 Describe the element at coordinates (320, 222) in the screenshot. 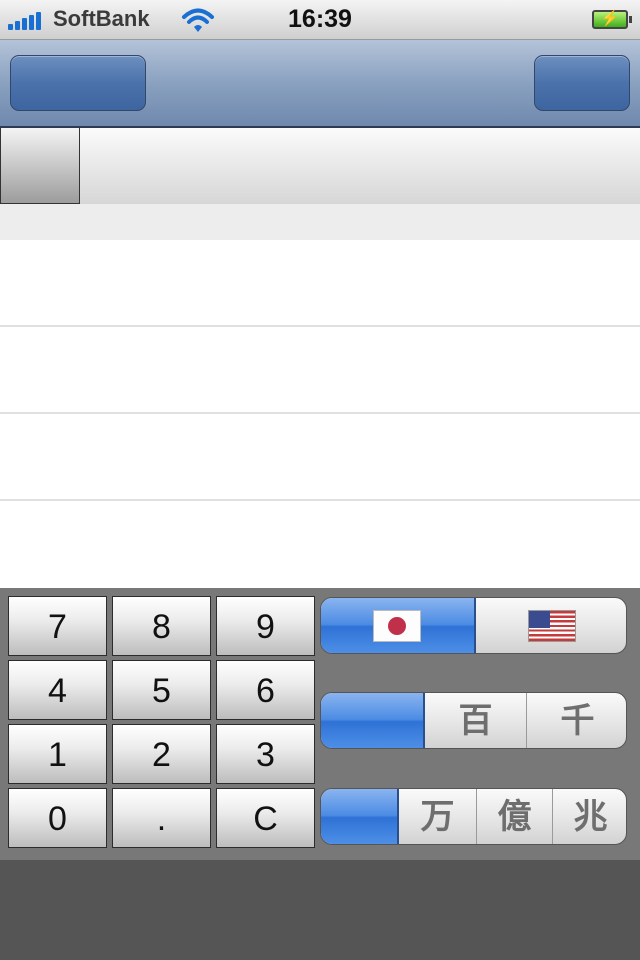

I see `list-section-header` at that location.